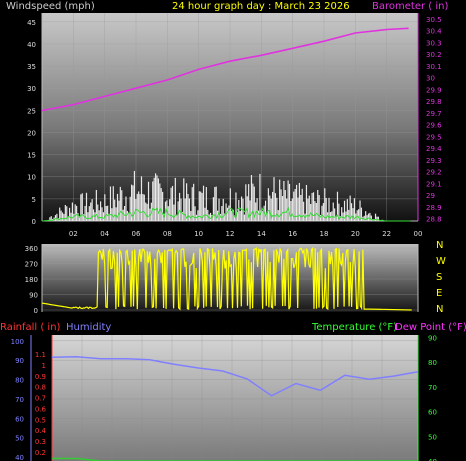 The image size is (466, 461). I want to click on rain-tick-label: 0.4, so click(41, 431).